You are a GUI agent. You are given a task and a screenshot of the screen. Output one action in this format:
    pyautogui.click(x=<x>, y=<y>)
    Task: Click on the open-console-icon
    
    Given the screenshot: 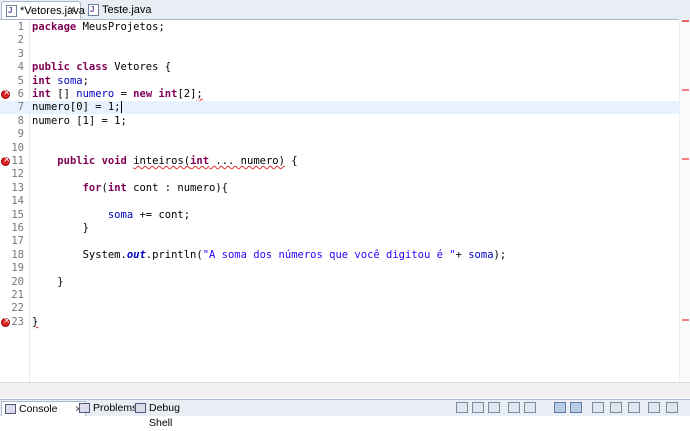 What is the action you would take?
    pyautogui.click(x=634, y=407)
    